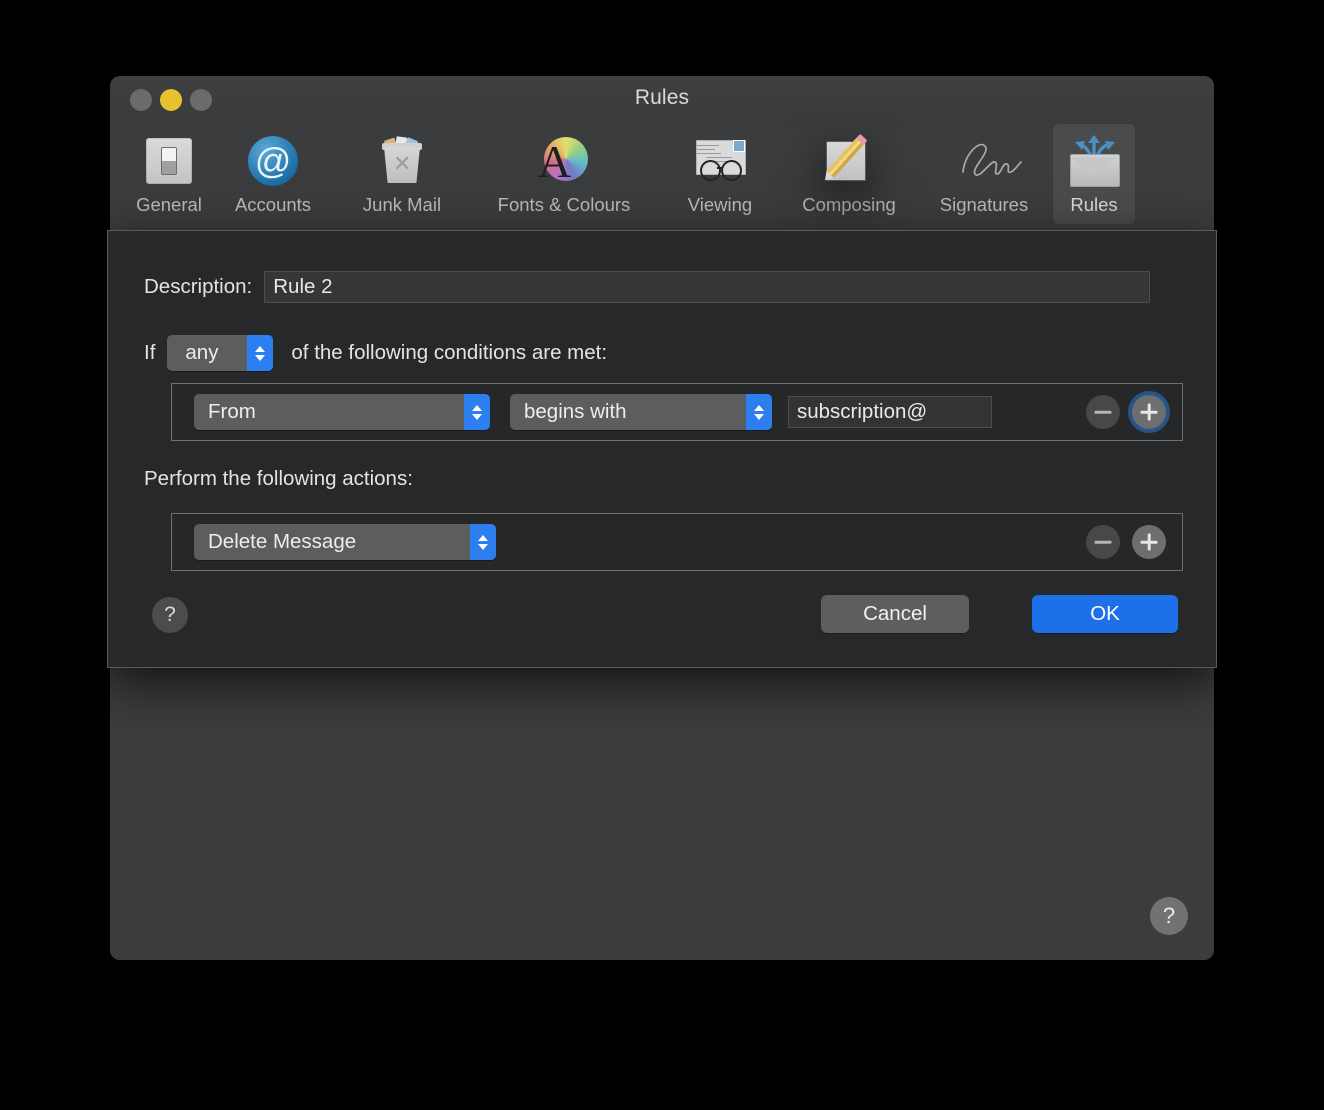 This screenshot has width=1324, height=1110. I want to click on help-button-preferences: ?, so click(1169, 916).